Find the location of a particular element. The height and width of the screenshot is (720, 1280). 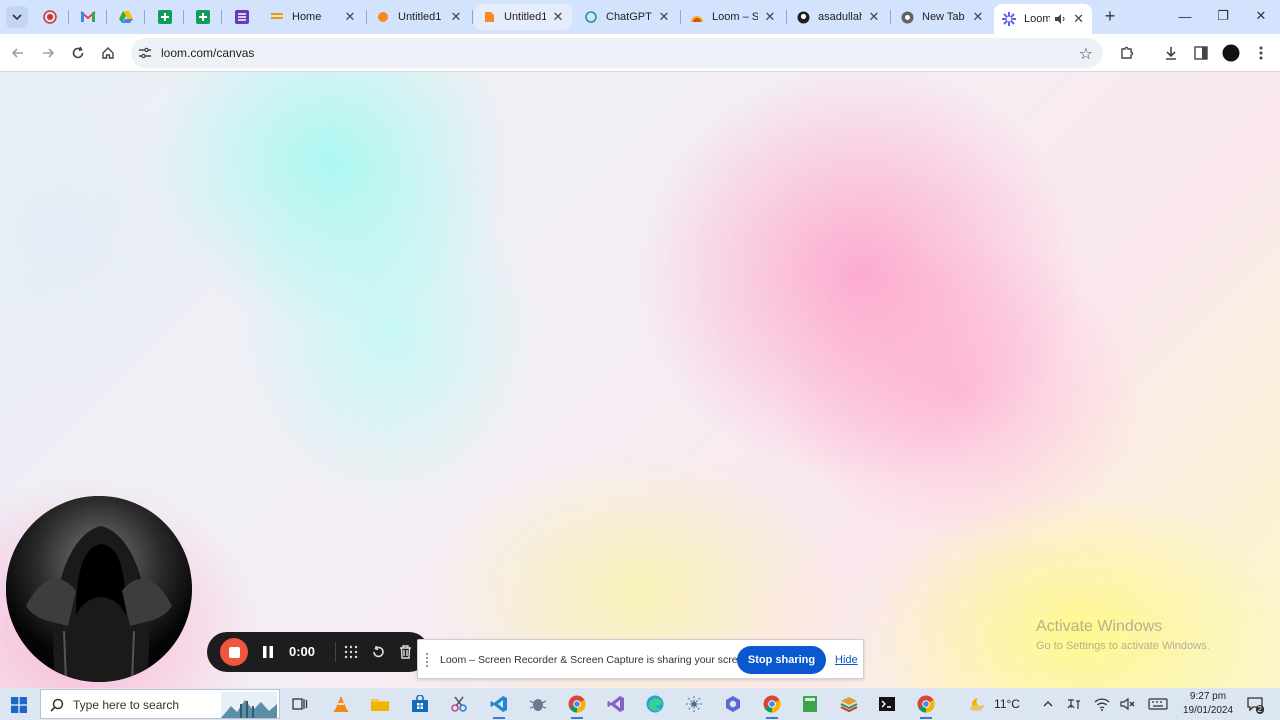

start-button is located at coordinates (19, 705).